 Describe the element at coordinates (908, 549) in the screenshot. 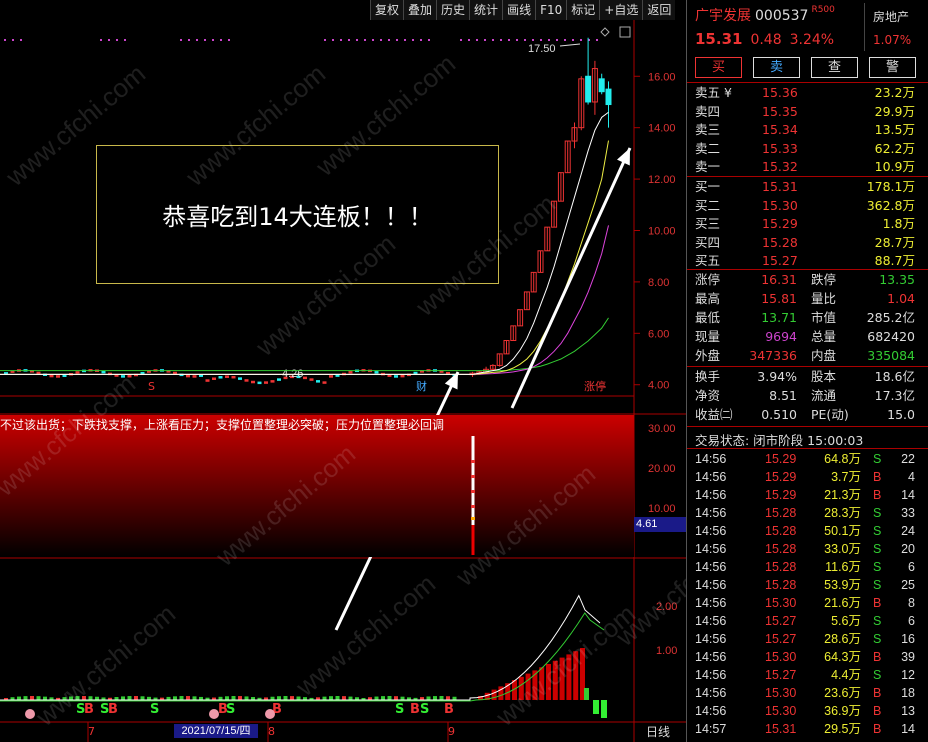

I see `tick-count: 20` at that location.